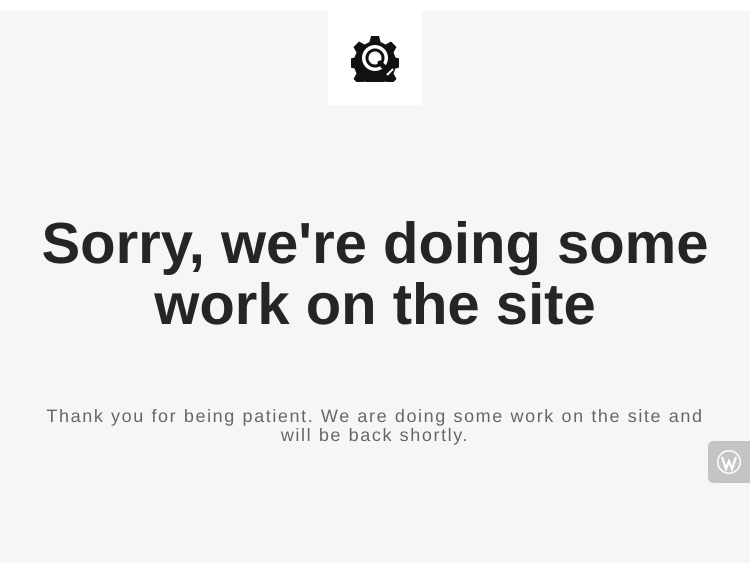 This screenshot has width=750, height=563. I want to click on wordpress-badge, so click(729, 462).